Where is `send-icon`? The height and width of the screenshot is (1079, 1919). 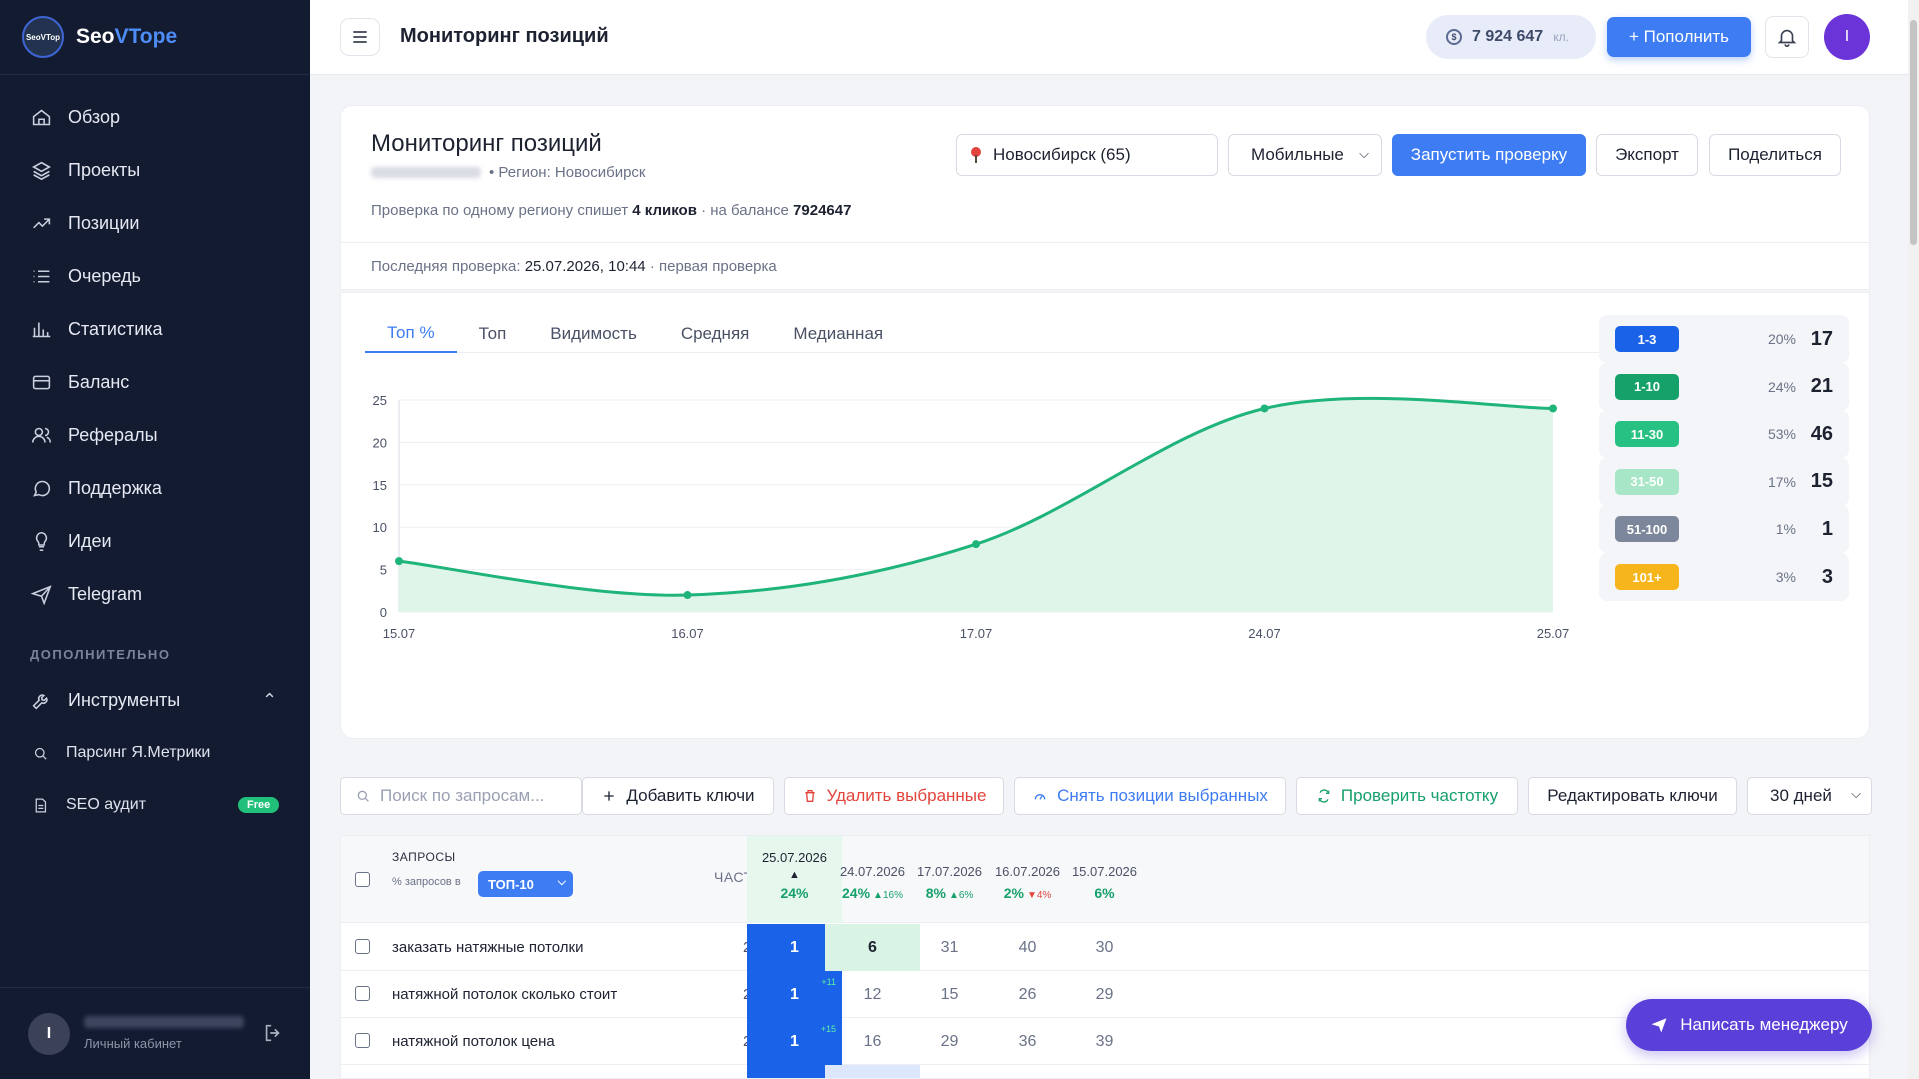 send-icon is located at coordinates (1659, 1025).